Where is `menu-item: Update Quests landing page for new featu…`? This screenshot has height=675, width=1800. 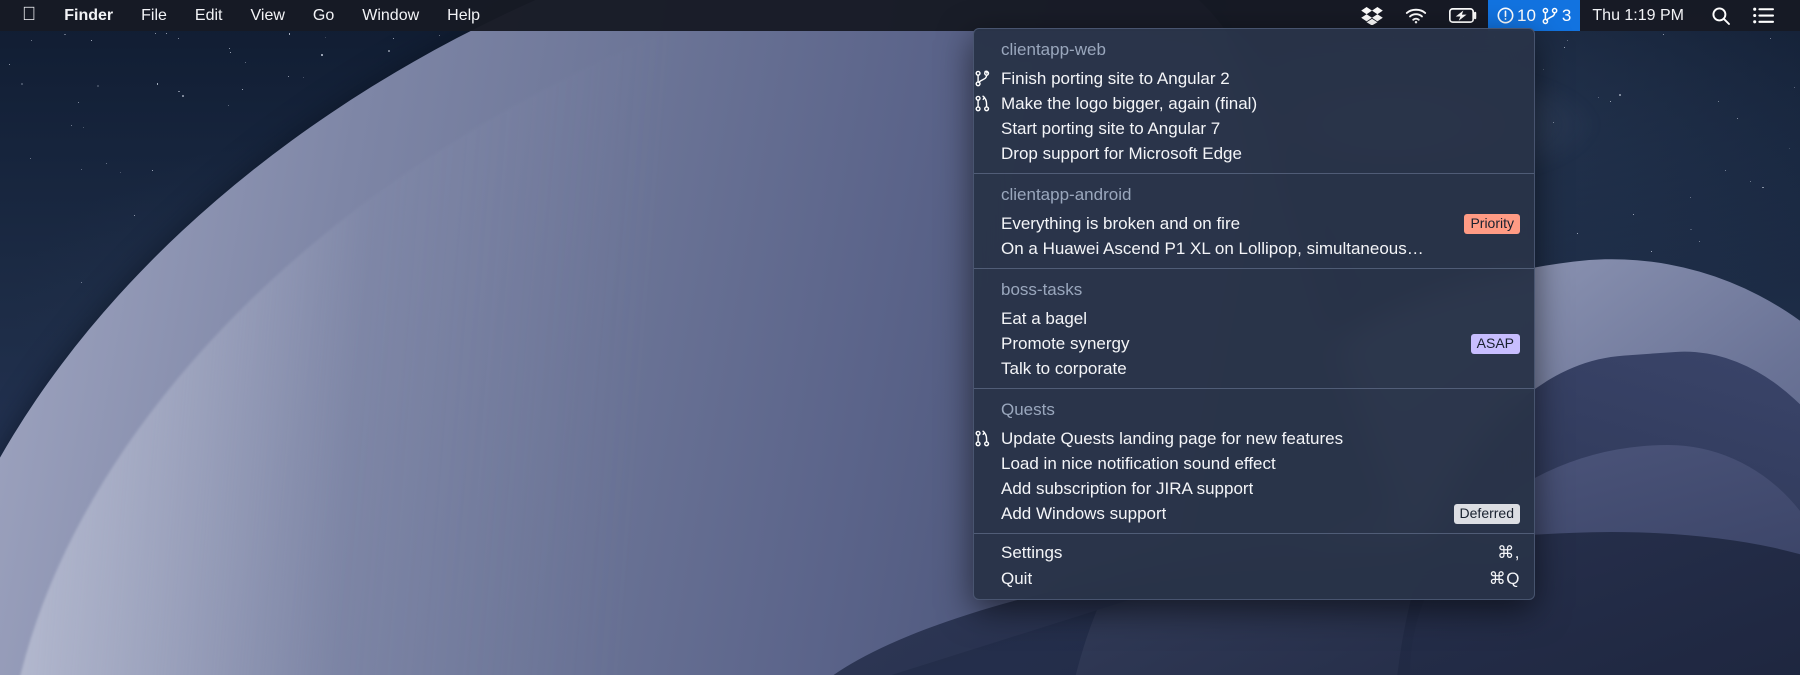 menu-item: Update Quests landing page for new featu… is located at coordinates (1254, 438).